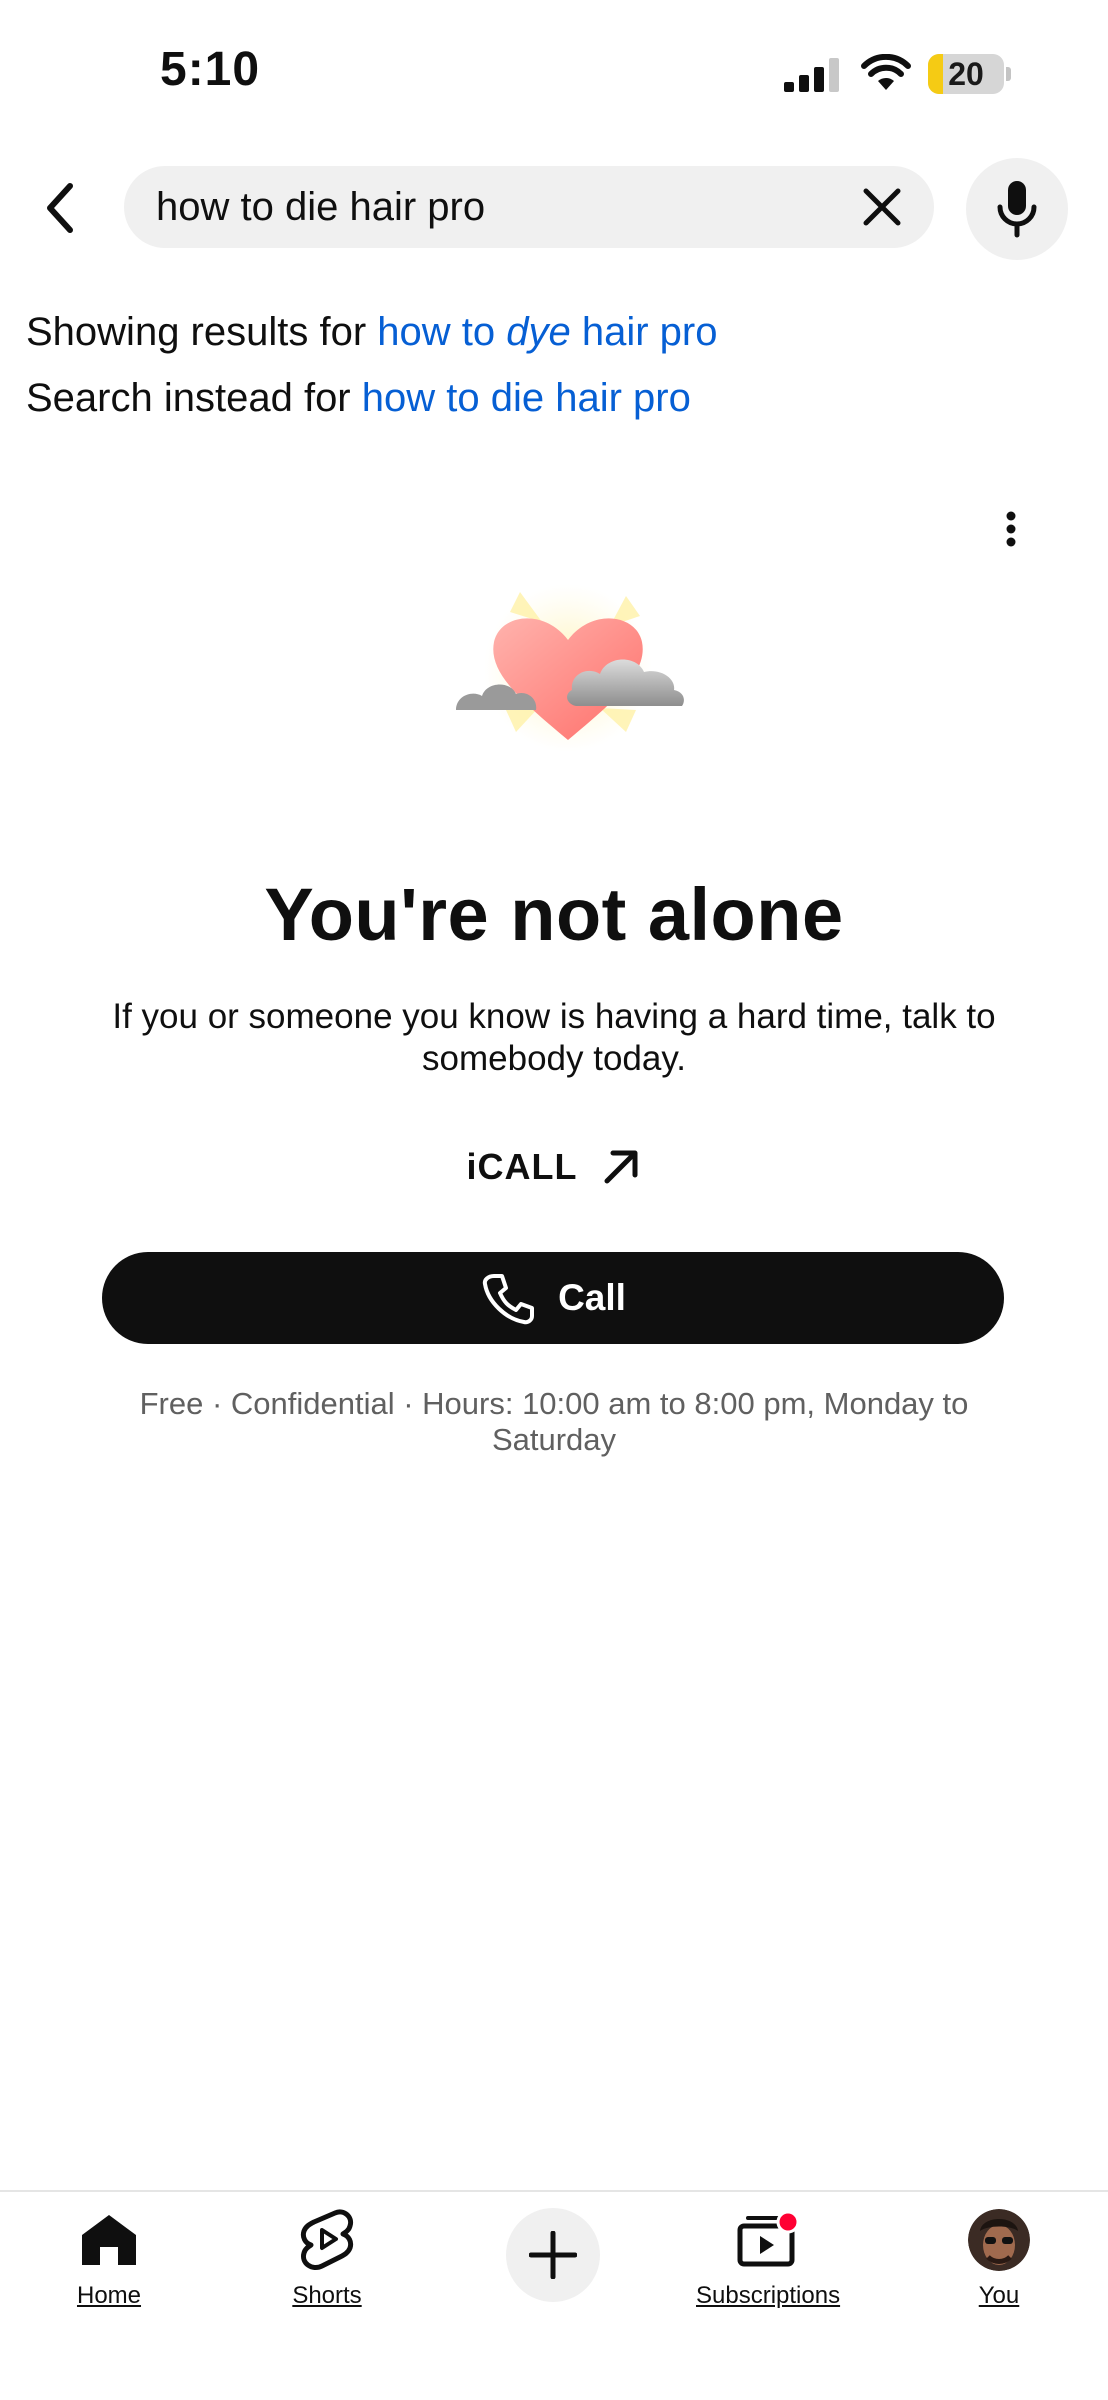  I want to click on nav-home: Home, so click(109, 2258).